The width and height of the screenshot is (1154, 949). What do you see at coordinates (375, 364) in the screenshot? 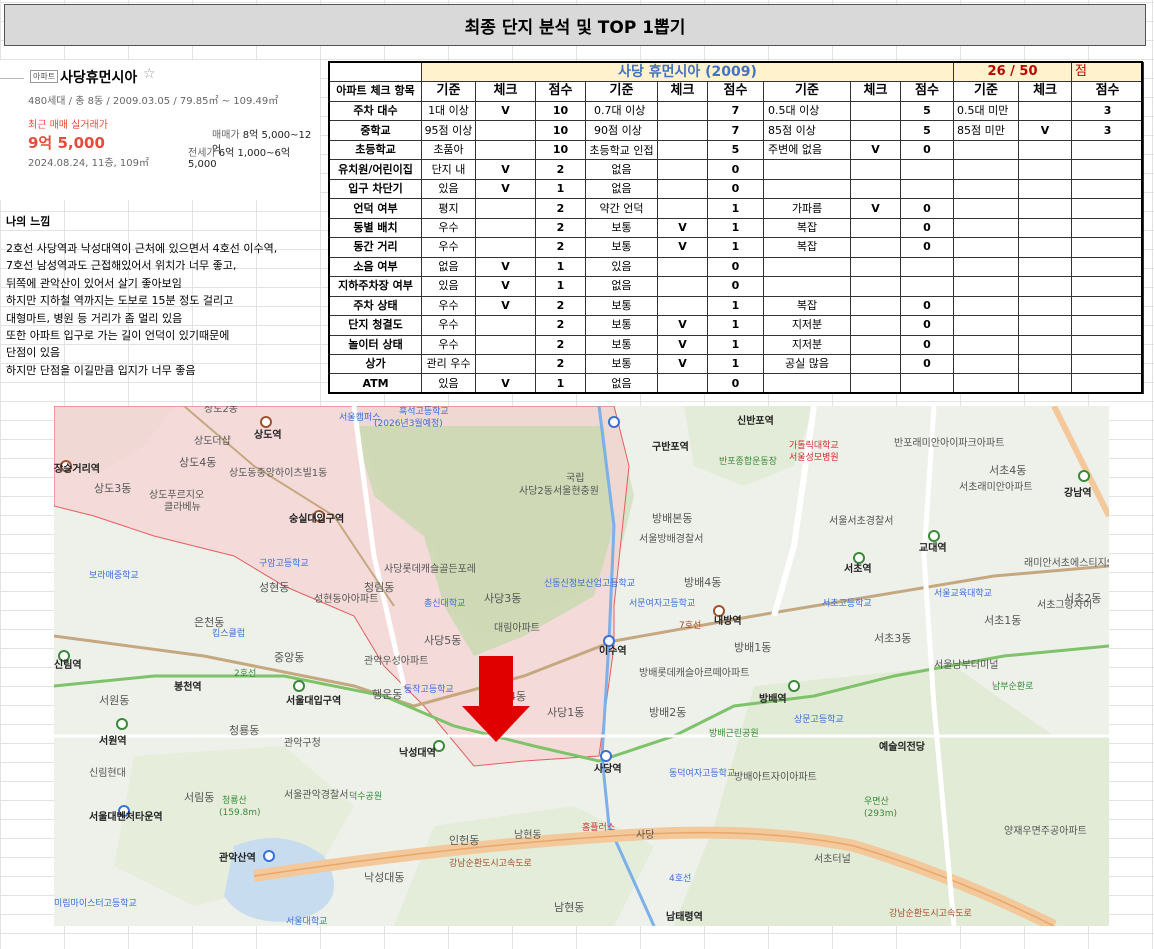
I see `check-item-cell: 상가` at bounding box center [375, 364].